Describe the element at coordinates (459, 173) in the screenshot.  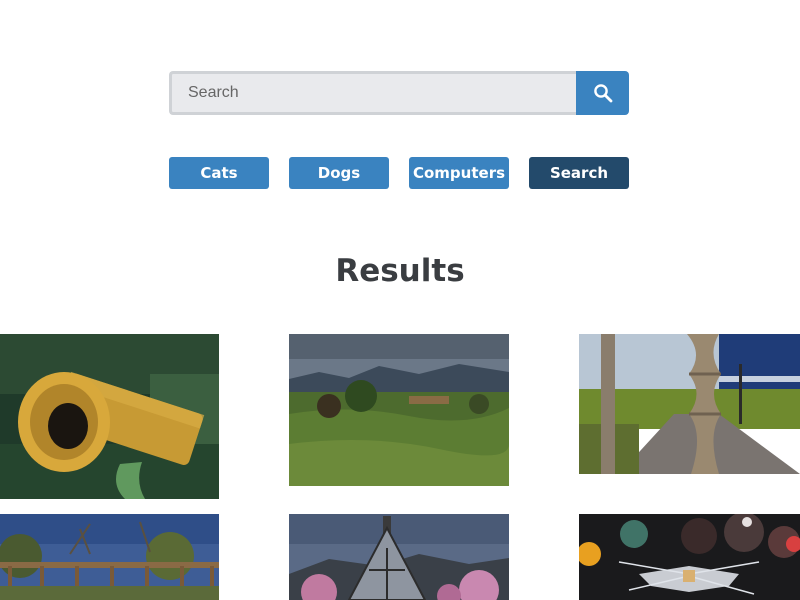
I see `computers-button: Computers` at that location.